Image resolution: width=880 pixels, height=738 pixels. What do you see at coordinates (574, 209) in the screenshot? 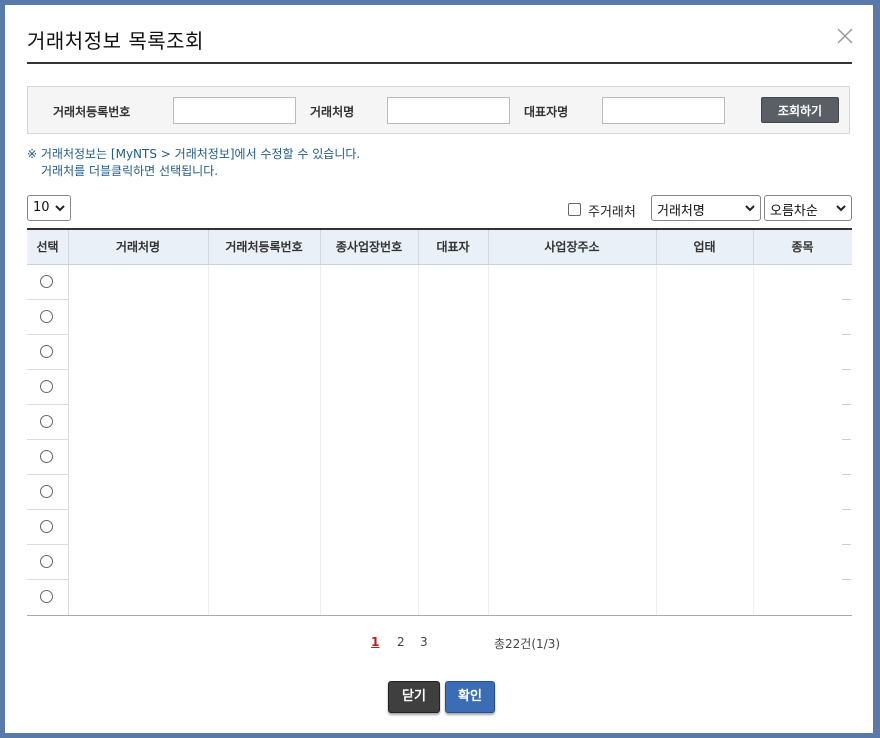
I see `main-partner-checkbox` at bounding box center [574, 209].